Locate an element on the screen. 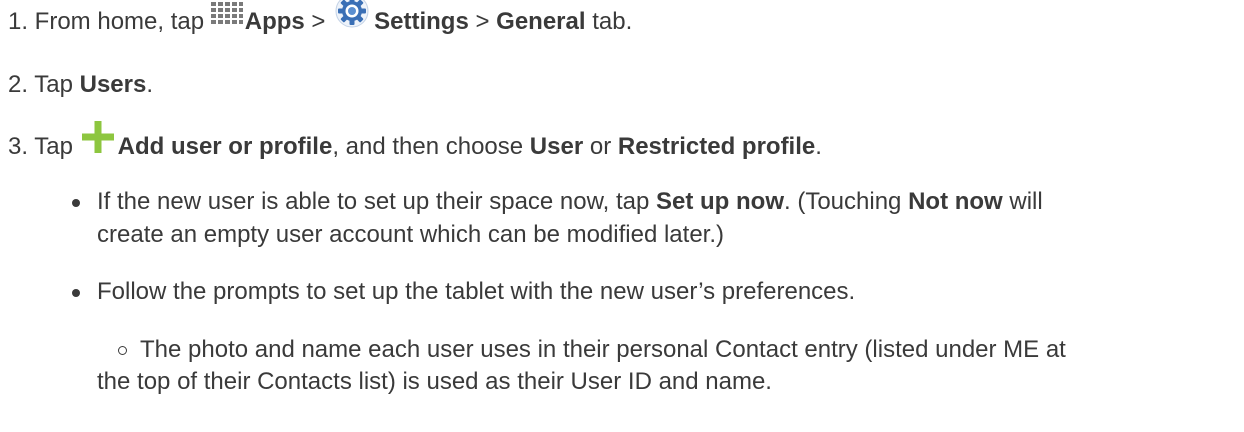  apps-label: Apps is located at coordinates (274, 21).